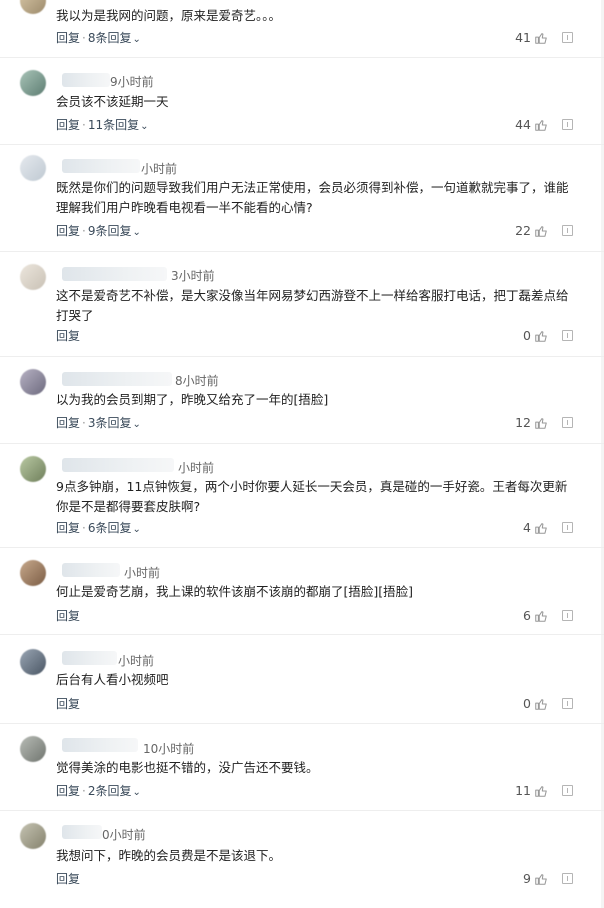 This screenshot has height=908, width=604. What do you see at coordinates (118, 125) in the screenshot?
I see `view-replies-button: 11条回复⌄` at bounding box center [118, 125].